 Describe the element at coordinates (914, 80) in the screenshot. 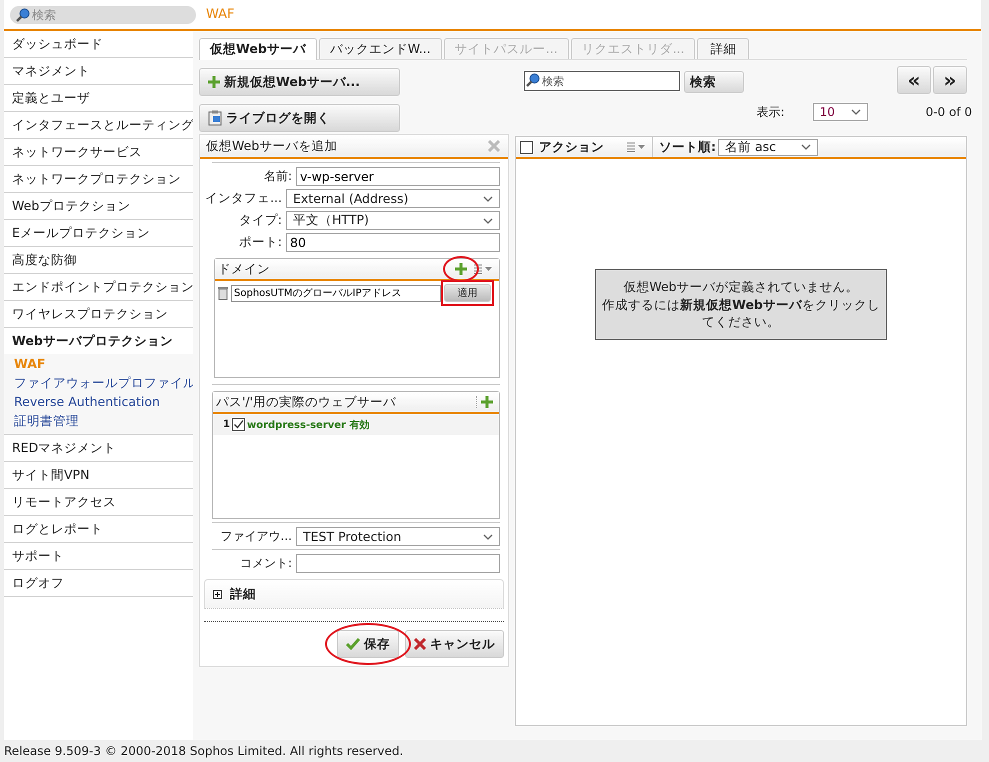

I see `previous-page-button: «` at that location.